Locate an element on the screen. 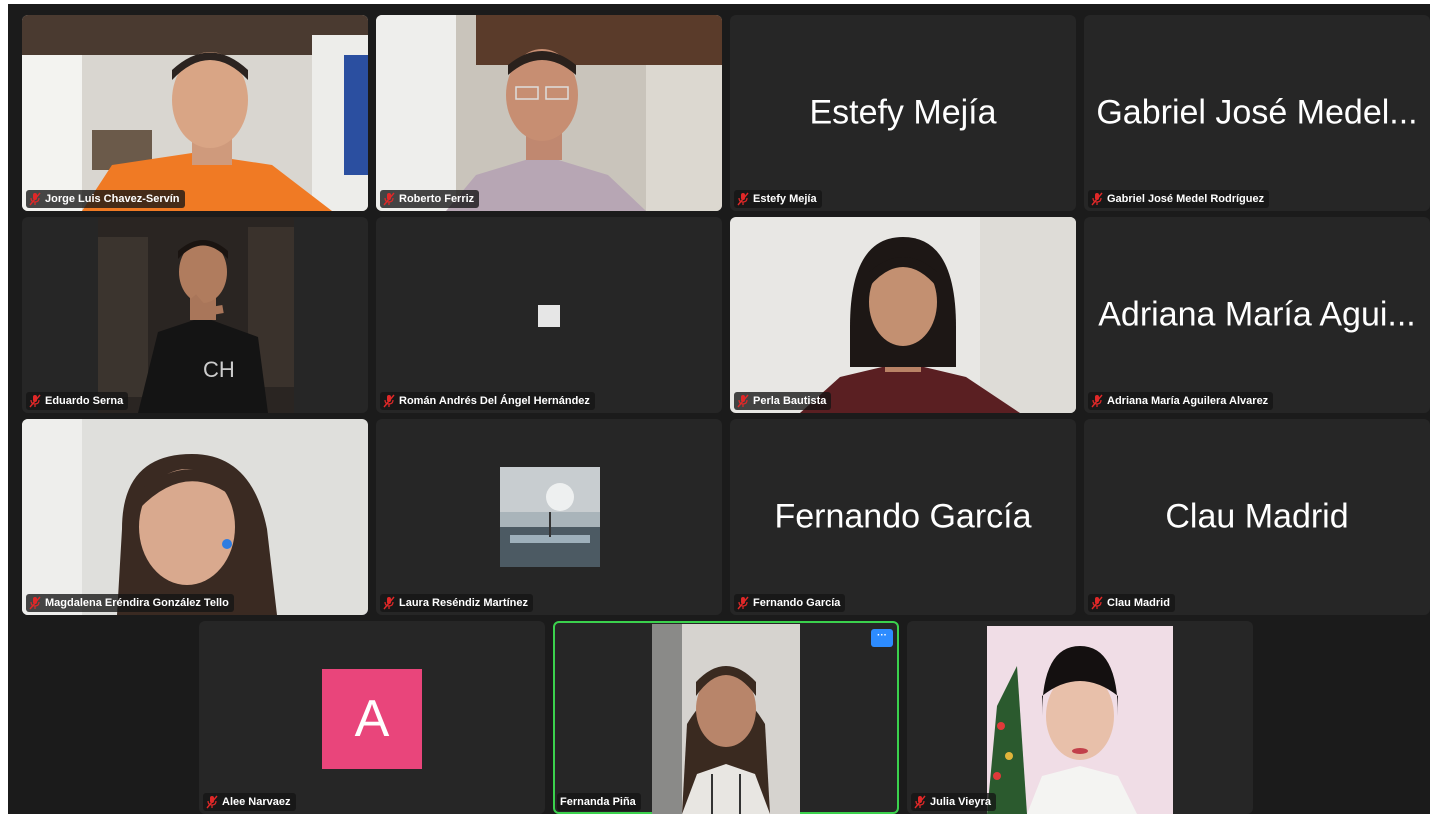  avatar: A is located at coordinates (372, 719).